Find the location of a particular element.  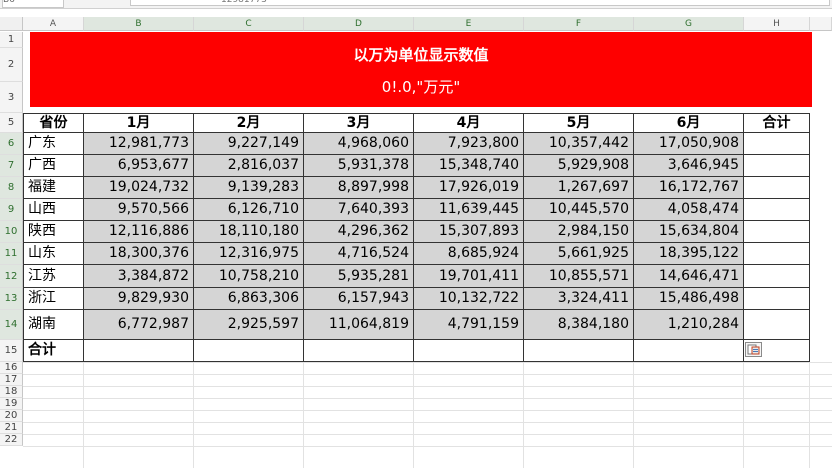

value-cell: 7,640,393 is located at coordinates (359, 210).